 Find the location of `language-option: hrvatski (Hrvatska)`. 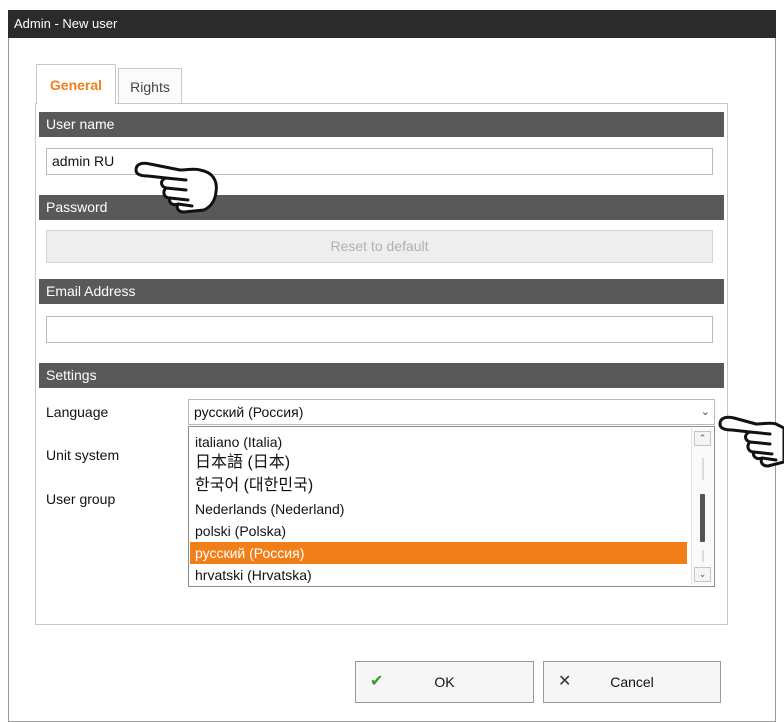

language-option: hrvatski (Hrvatska) is located at coordinates (438, 575).